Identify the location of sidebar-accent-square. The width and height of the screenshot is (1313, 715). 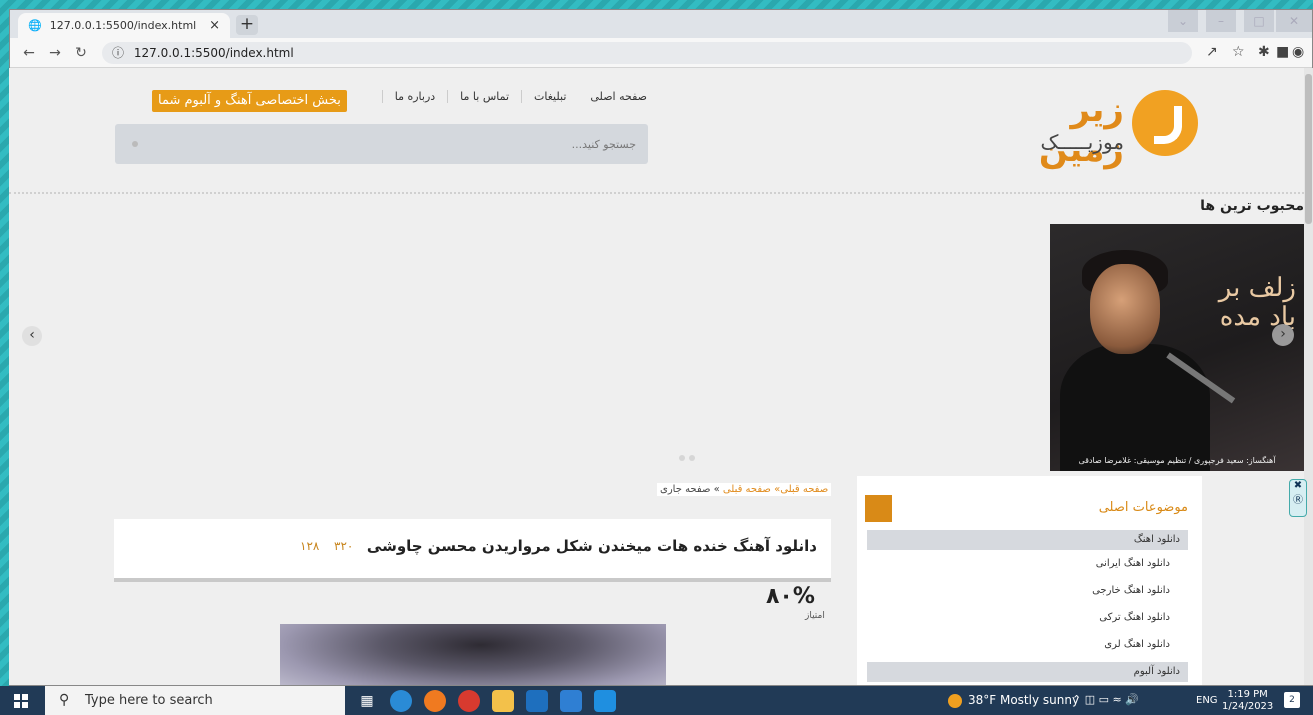
(878, 508).